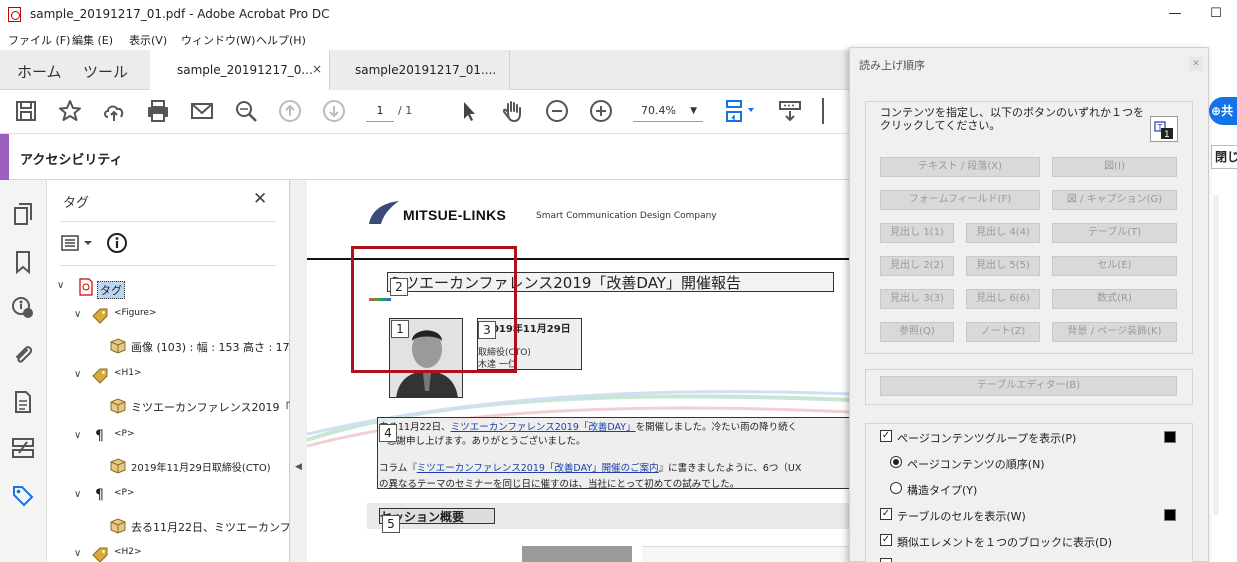 This screenshot has height=562, width=1237. I want to click on close-icon: ✕, so click(260, 199).